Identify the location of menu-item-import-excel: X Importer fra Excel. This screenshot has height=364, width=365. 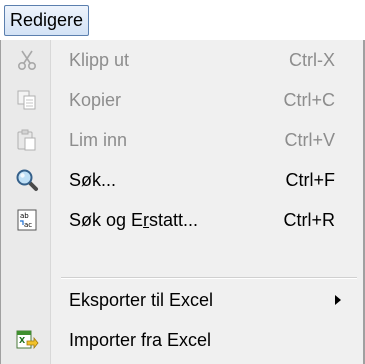
(182, 340).